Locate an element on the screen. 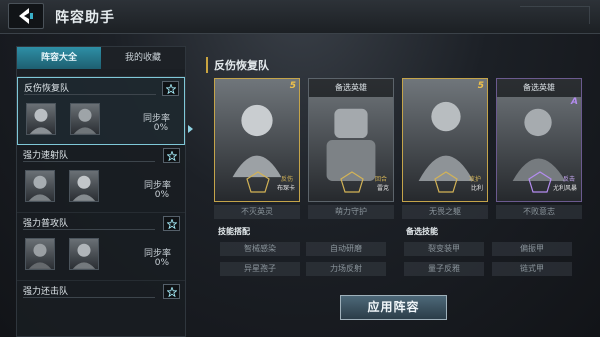 This screenshot has height=337, width=600. hero-name: 布琛卡 is located at coordinates (285, 188).